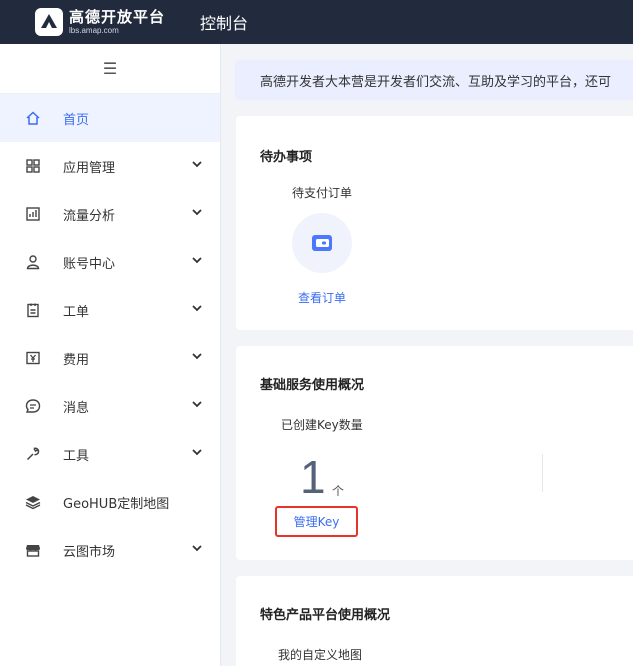 This screenshot has width=633, height=666. What do you see at coordinates (33, 166) in the screenshot?
I see `grid-icon` at bounding box center [33, 166].